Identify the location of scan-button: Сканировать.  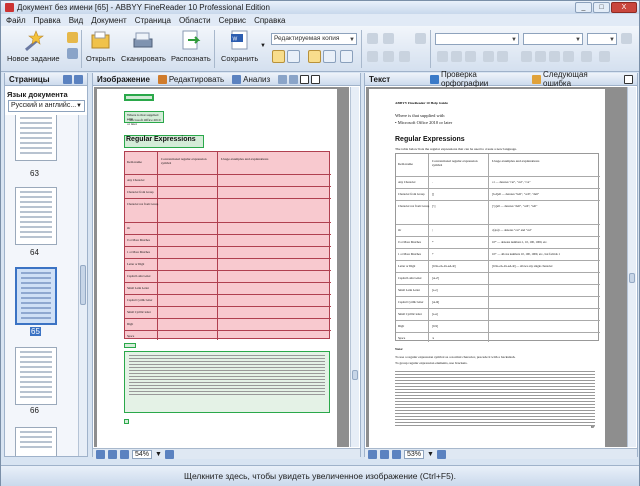
(143, 46).